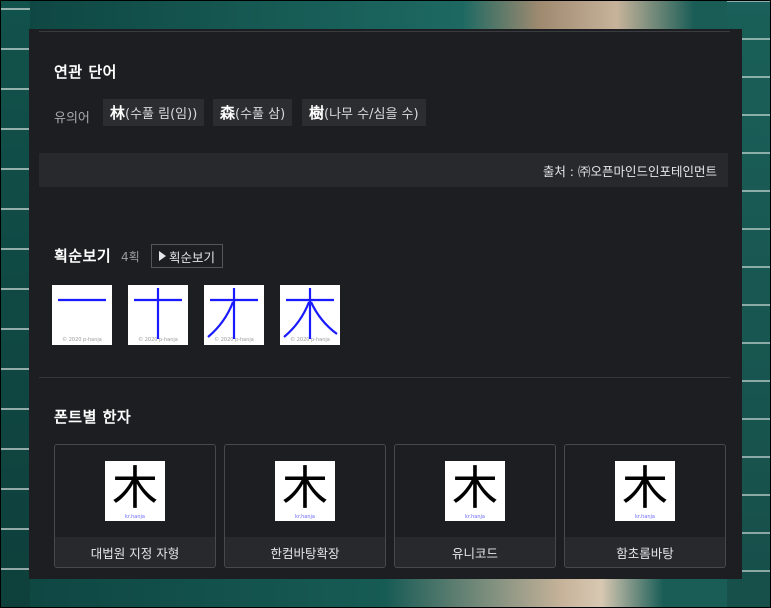 This screenshot has height=608, width=771. I want to click on top-divider, so click(384, 31).